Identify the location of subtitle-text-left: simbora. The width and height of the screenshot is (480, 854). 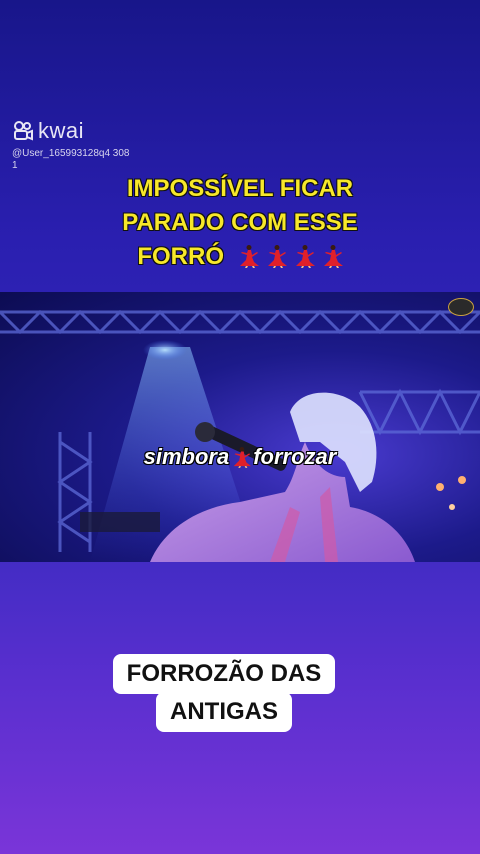
(186, 456).